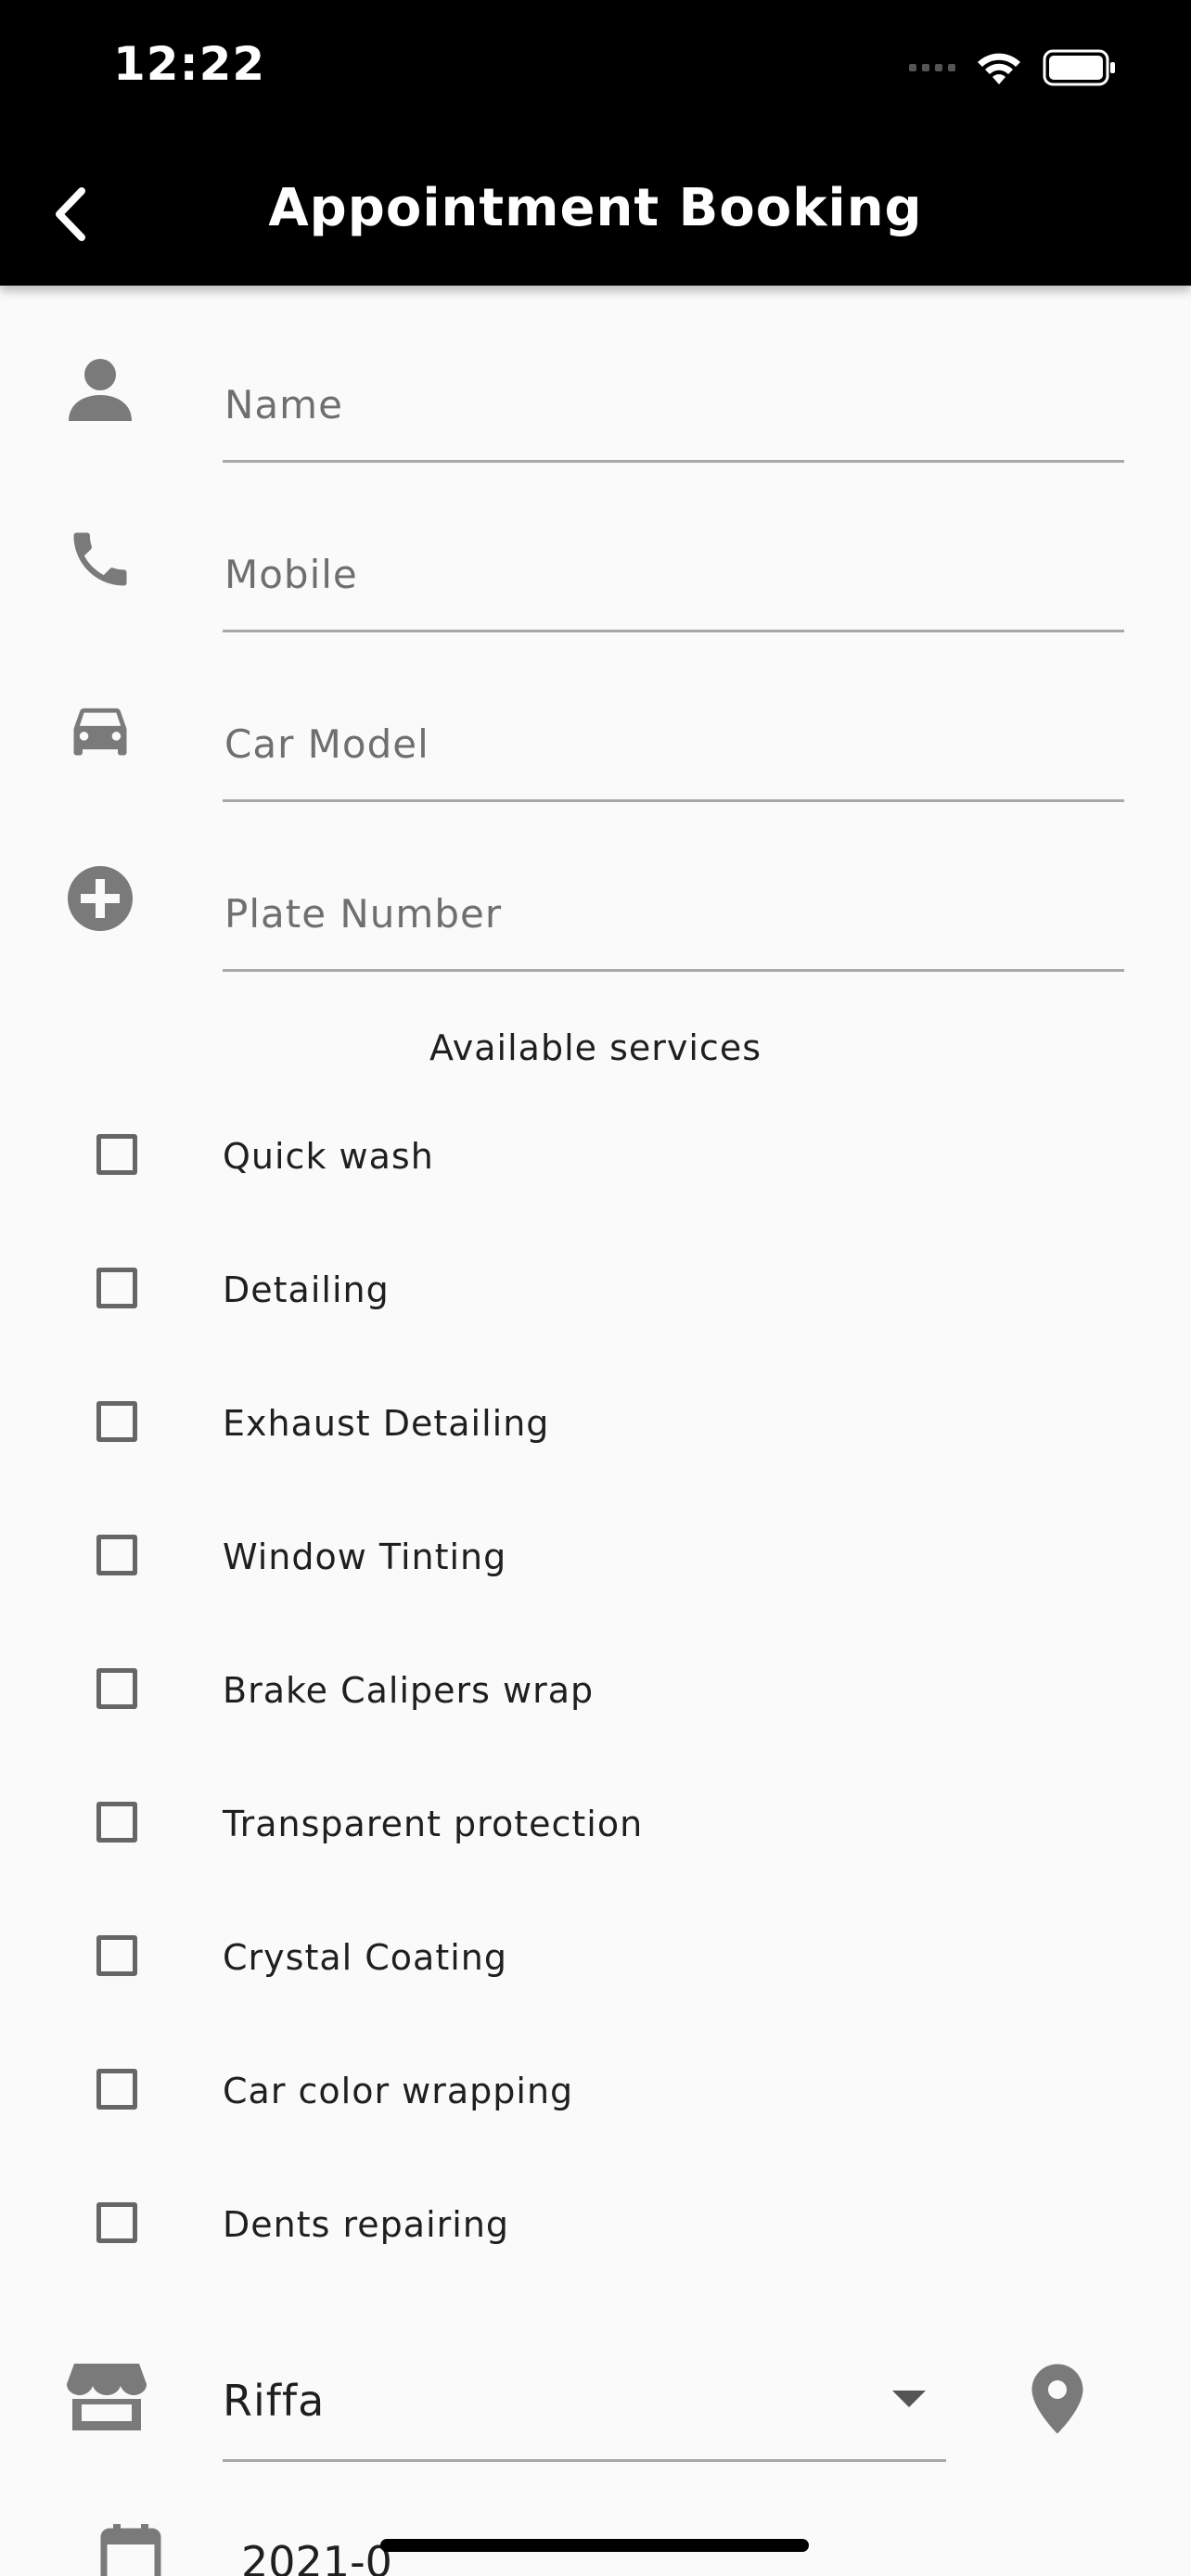 This screenshot has height=2576, width=1191. I want to click on branch-dropdown-value: Riffa, so click(274, 2401).